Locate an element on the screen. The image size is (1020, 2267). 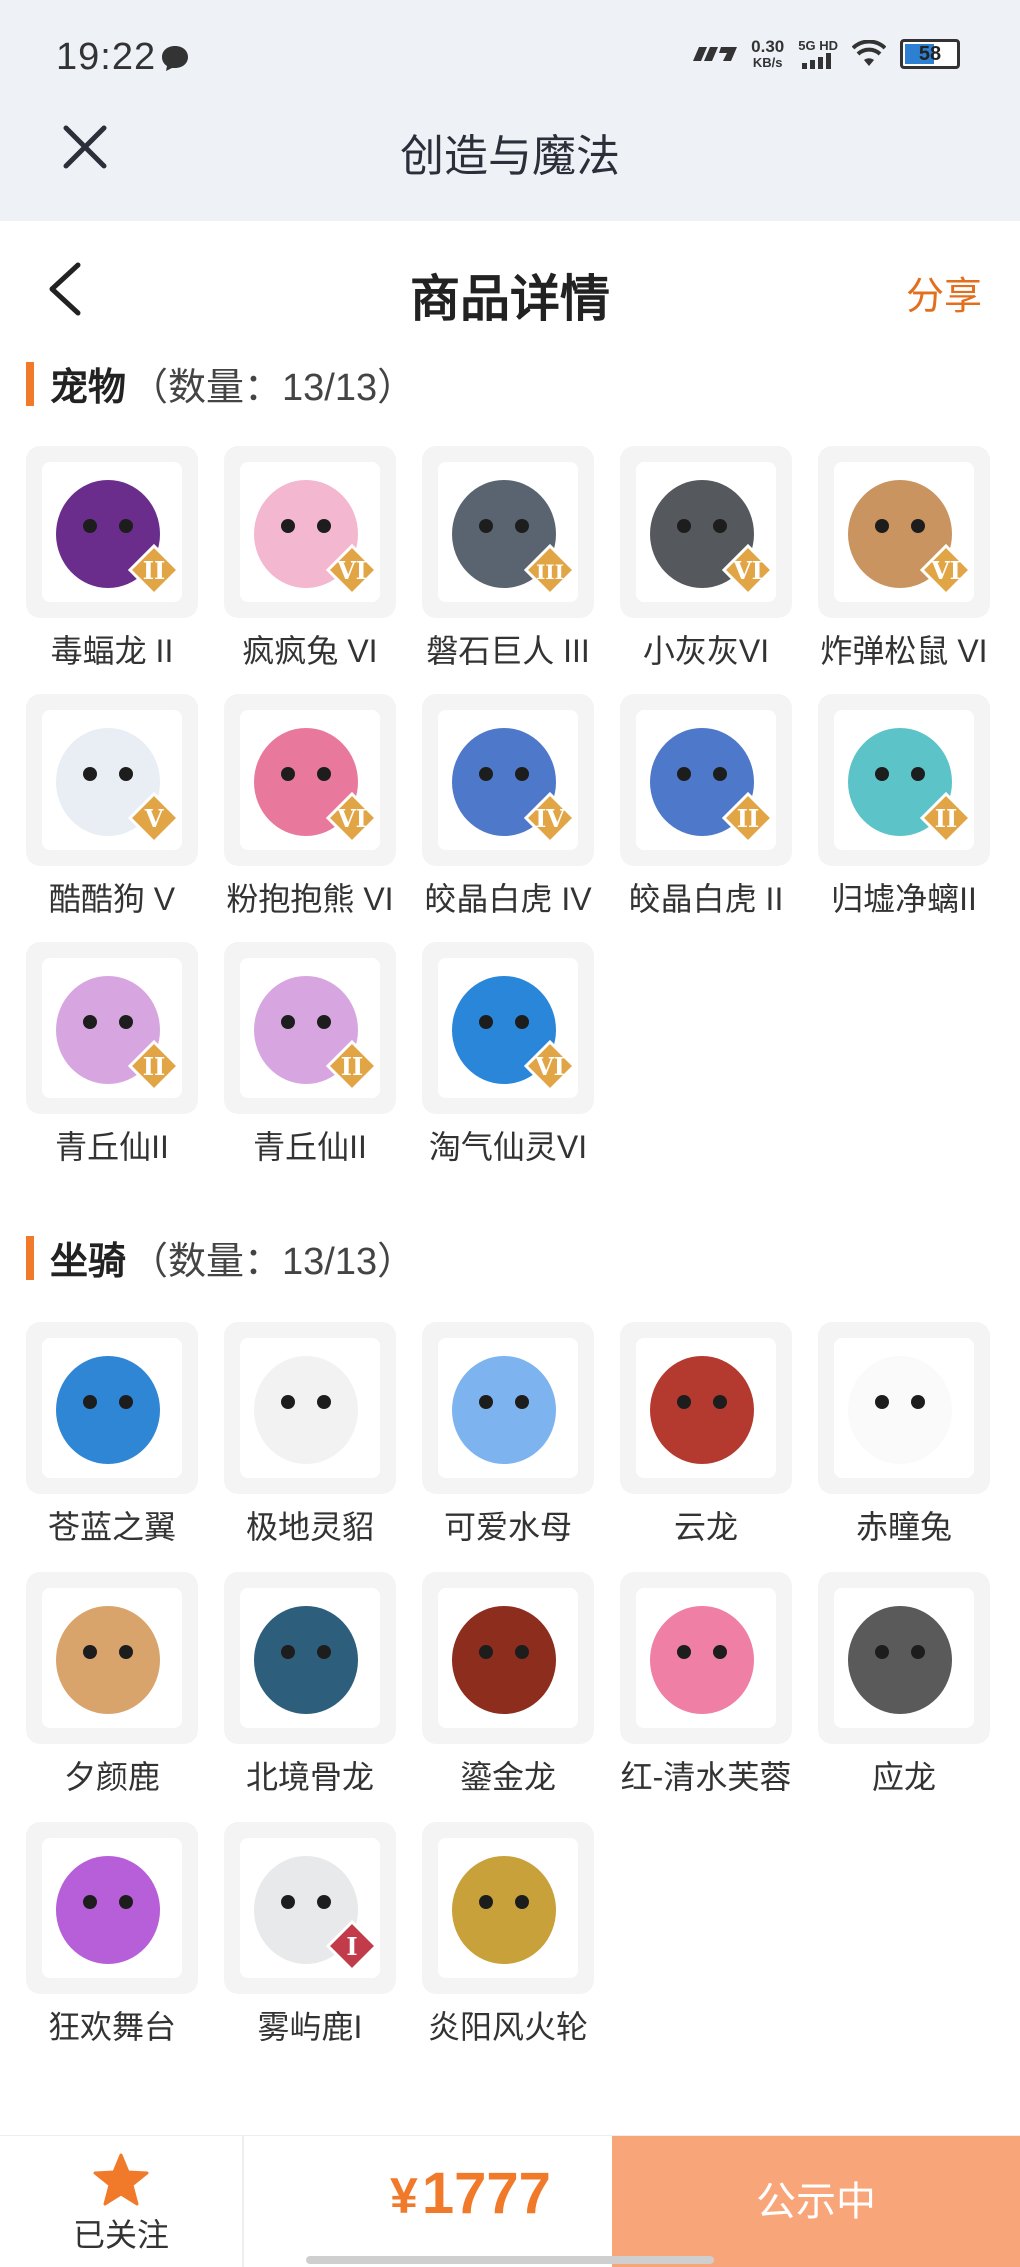
tier-badge-text: IV is located at coordinates (550, 818).